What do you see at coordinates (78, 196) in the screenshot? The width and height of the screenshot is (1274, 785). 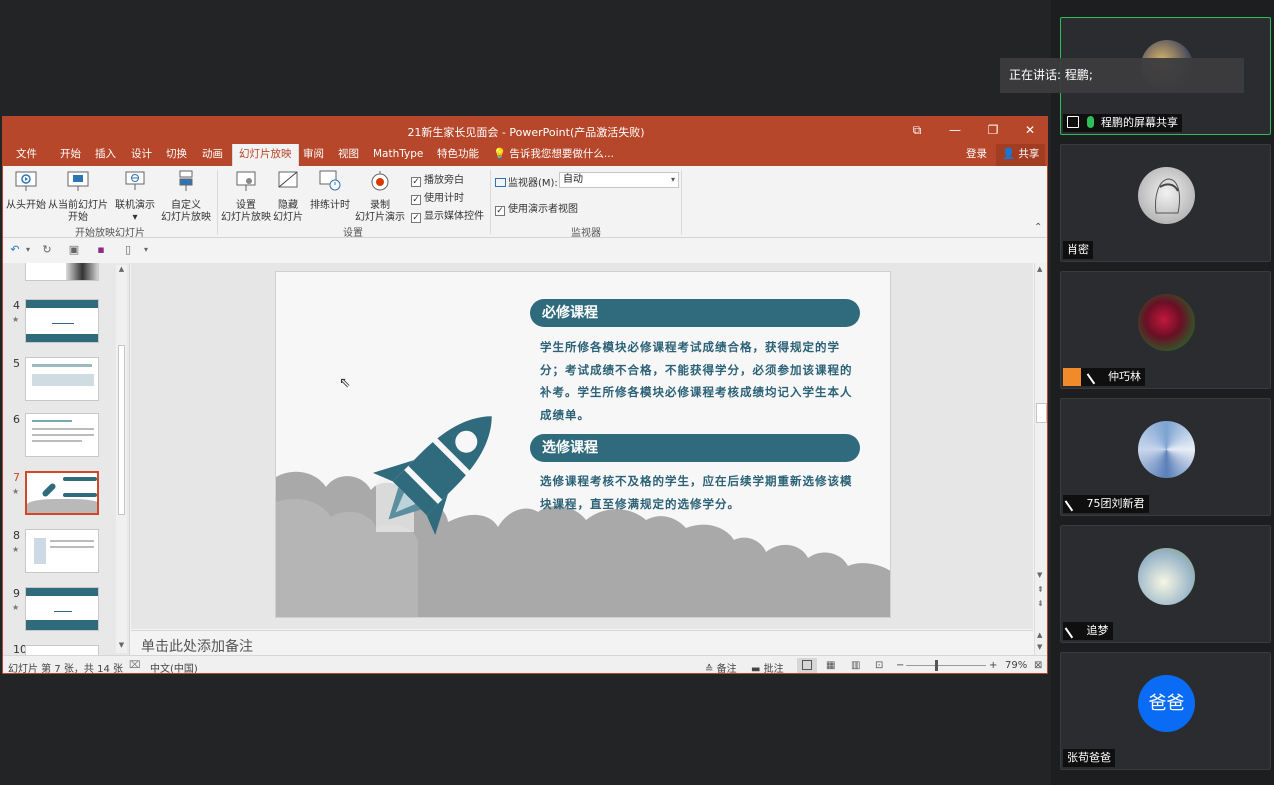 I see `from-current-button: 从当前幻灯片 开始` at bounding box center [78, 196].